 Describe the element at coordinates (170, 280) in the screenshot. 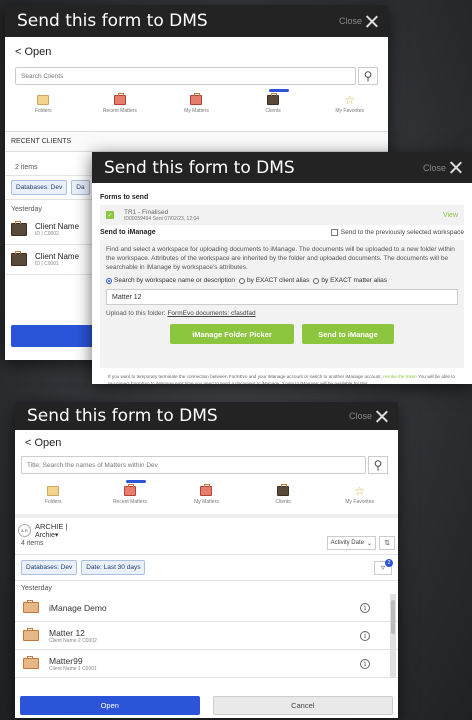

I see `radio-workspace-name: Search by workspace name or description` at that location.